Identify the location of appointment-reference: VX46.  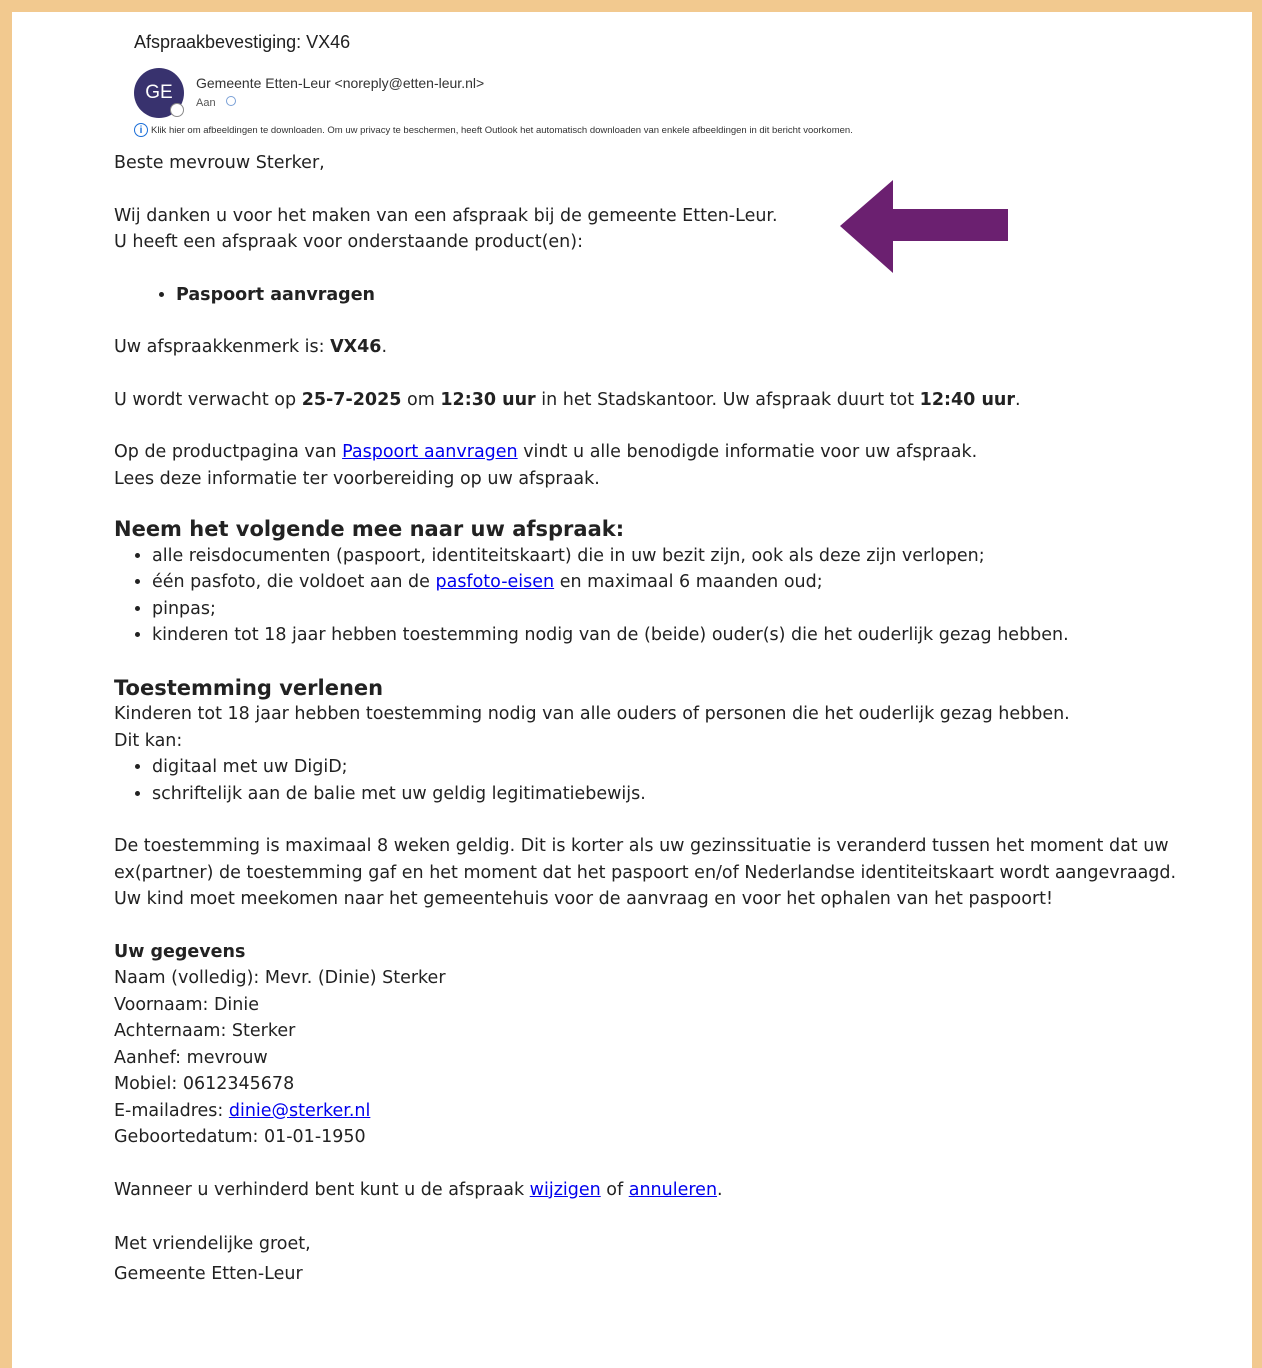
(356, 347).